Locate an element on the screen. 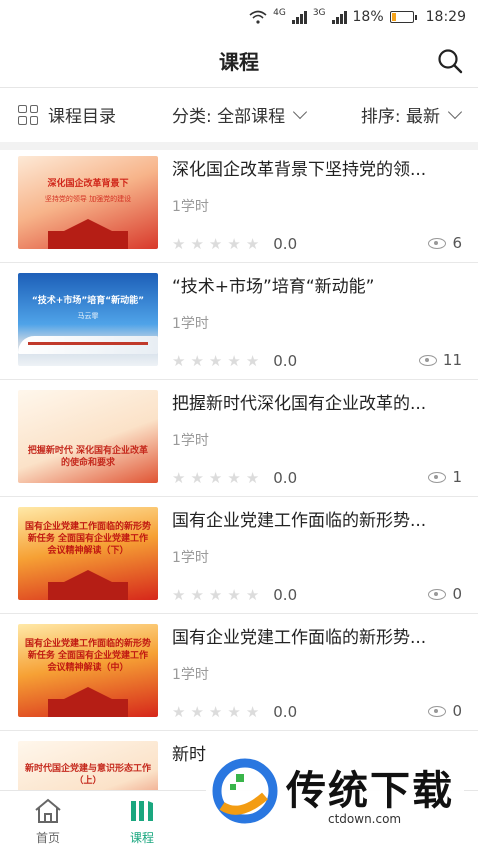 The width and height of the screenshot is (478, 850). category-label: 分类: 全部课程 is located at coordinates (229, 117).